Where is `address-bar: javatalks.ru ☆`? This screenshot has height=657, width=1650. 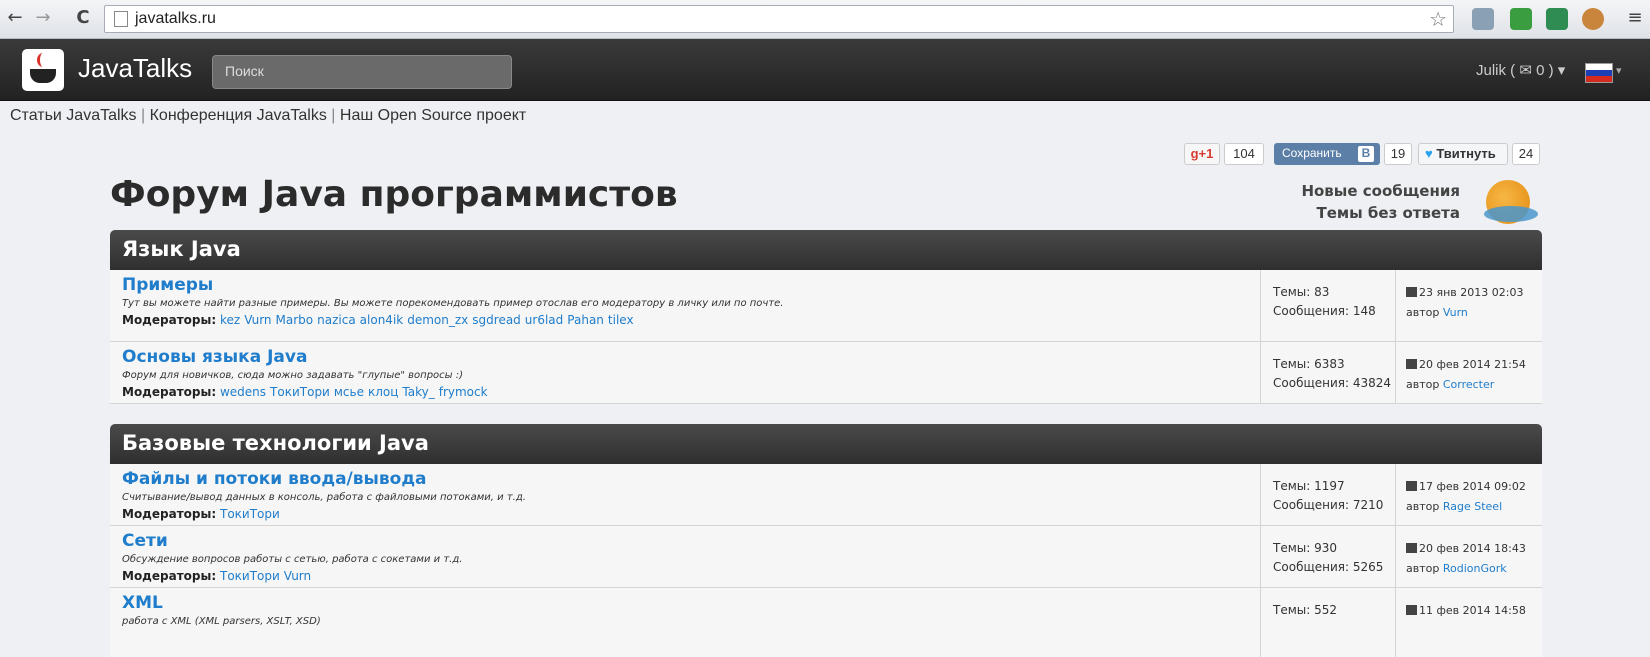 address-bar: javatalks.ru ☆ is located at coordinates (779, 19).